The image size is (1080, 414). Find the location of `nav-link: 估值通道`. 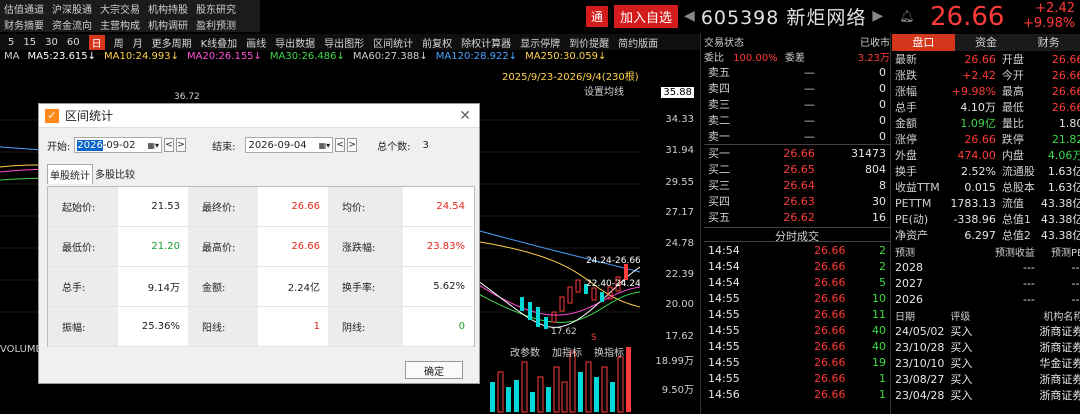

nav-link: 估值通道 is located at coordinates (24, 8).